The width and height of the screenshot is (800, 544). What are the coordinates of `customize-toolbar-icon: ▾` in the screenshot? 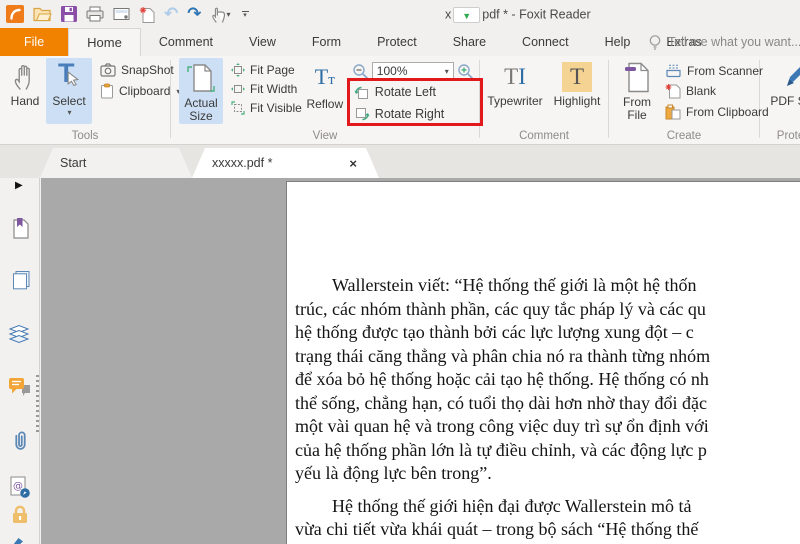 It's located at (245, 14).